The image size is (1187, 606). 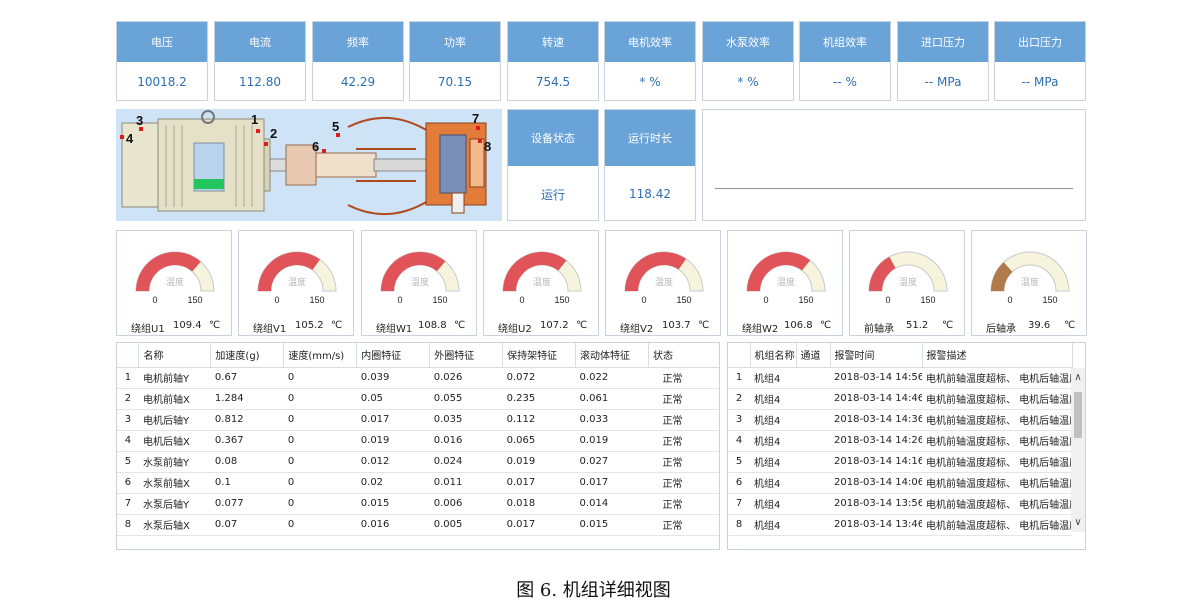 I want to click on table-cell: 2018-03-14 14:26:, so click(x=876, y=441).